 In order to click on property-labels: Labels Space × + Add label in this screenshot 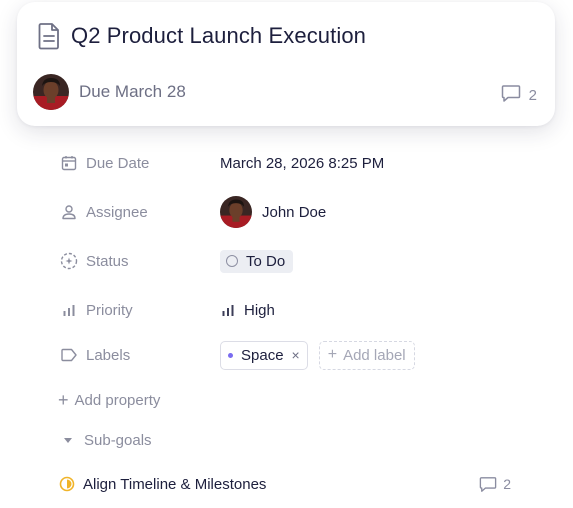, I will do `click(290, 355)`.